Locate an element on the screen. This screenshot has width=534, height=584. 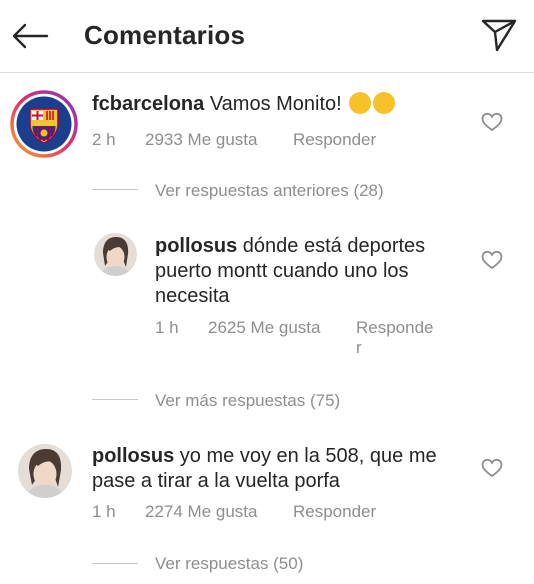
reply-text-line-3: necesita is located at coordinates (192, 296).